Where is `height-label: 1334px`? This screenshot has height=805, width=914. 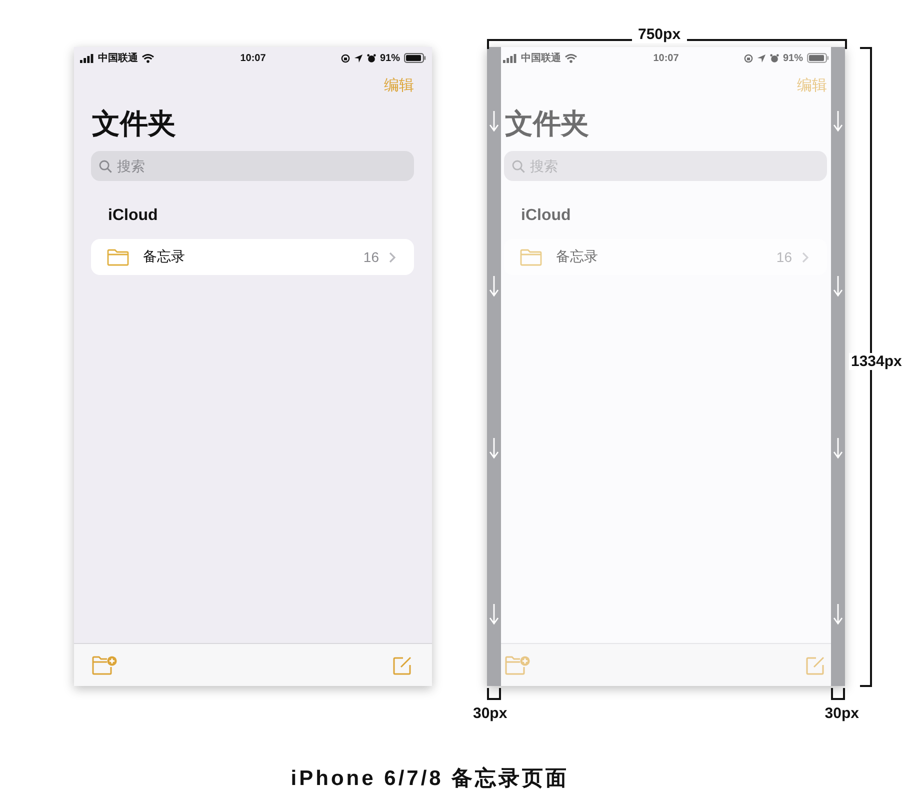
height-label: 1334px is located at coordinates (876, 361).